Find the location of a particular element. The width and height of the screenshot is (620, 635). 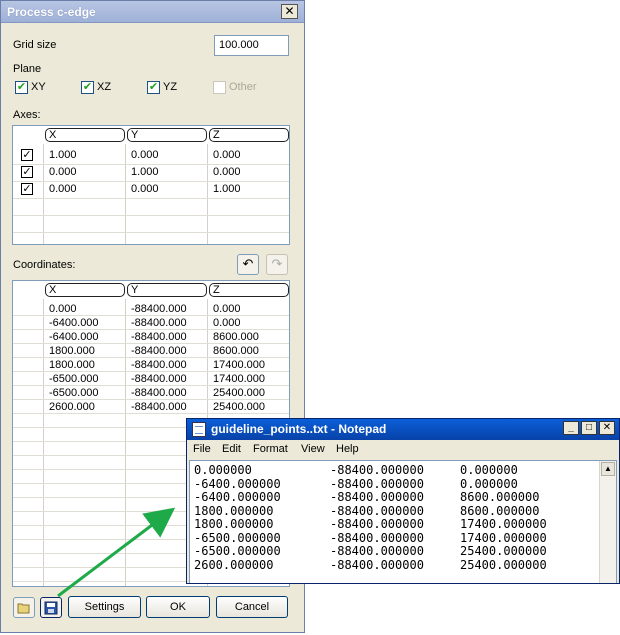

cell-z: 1.000 is located at coordinates (227, 189).